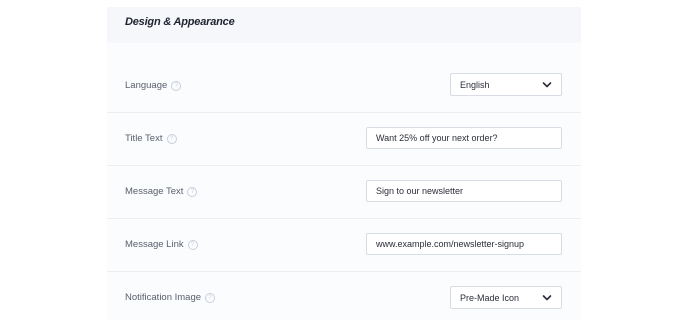 The width and height of the screenshot is (680, 325). Describe the element at coordinates (506, 84) in the screenshot. I see `language-select: English` at that location.